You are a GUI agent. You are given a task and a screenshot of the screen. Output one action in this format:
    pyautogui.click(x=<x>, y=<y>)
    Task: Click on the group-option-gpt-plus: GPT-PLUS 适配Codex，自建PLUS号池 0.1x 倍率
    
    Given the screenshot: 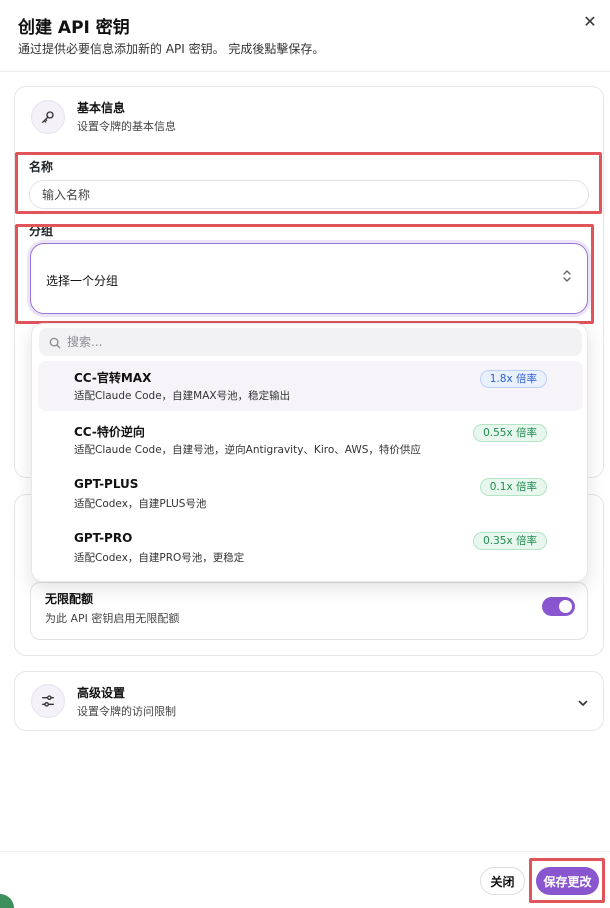 What is the action you would take?
    pyautogui.click(x=310, y=494)
    